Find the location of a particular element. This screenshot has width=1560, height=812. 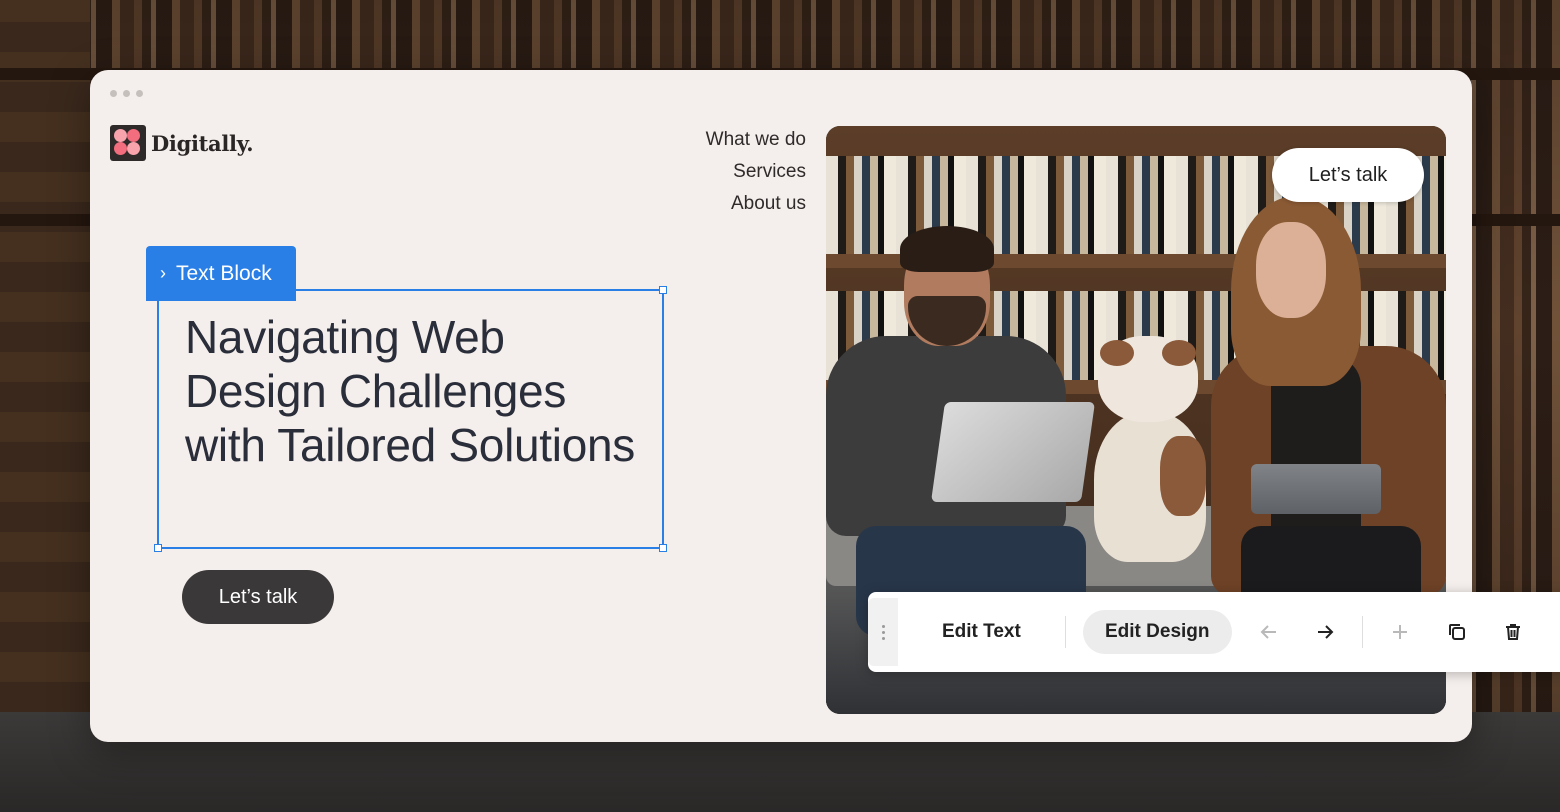

site-nav: What we do Services About us is located at coordinates (756, 172).